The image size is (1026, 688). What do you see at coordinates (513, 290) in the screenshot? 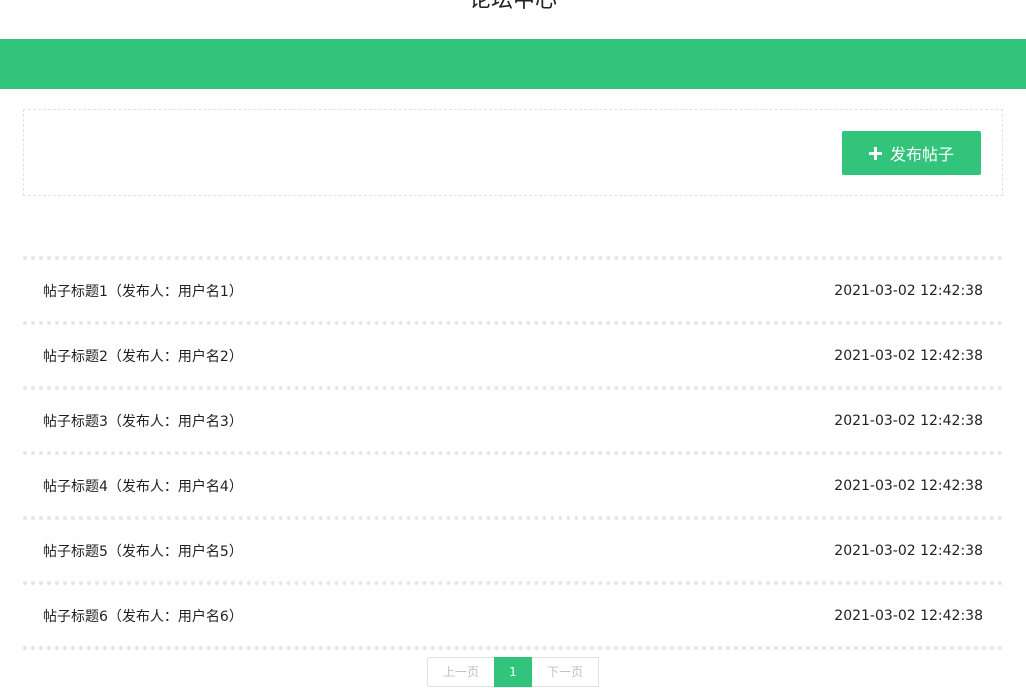
I see `post-row: 帖子标题1（发布人：用户名1） 2021-03-02 12:42:38` at bounding box center [513, 290].